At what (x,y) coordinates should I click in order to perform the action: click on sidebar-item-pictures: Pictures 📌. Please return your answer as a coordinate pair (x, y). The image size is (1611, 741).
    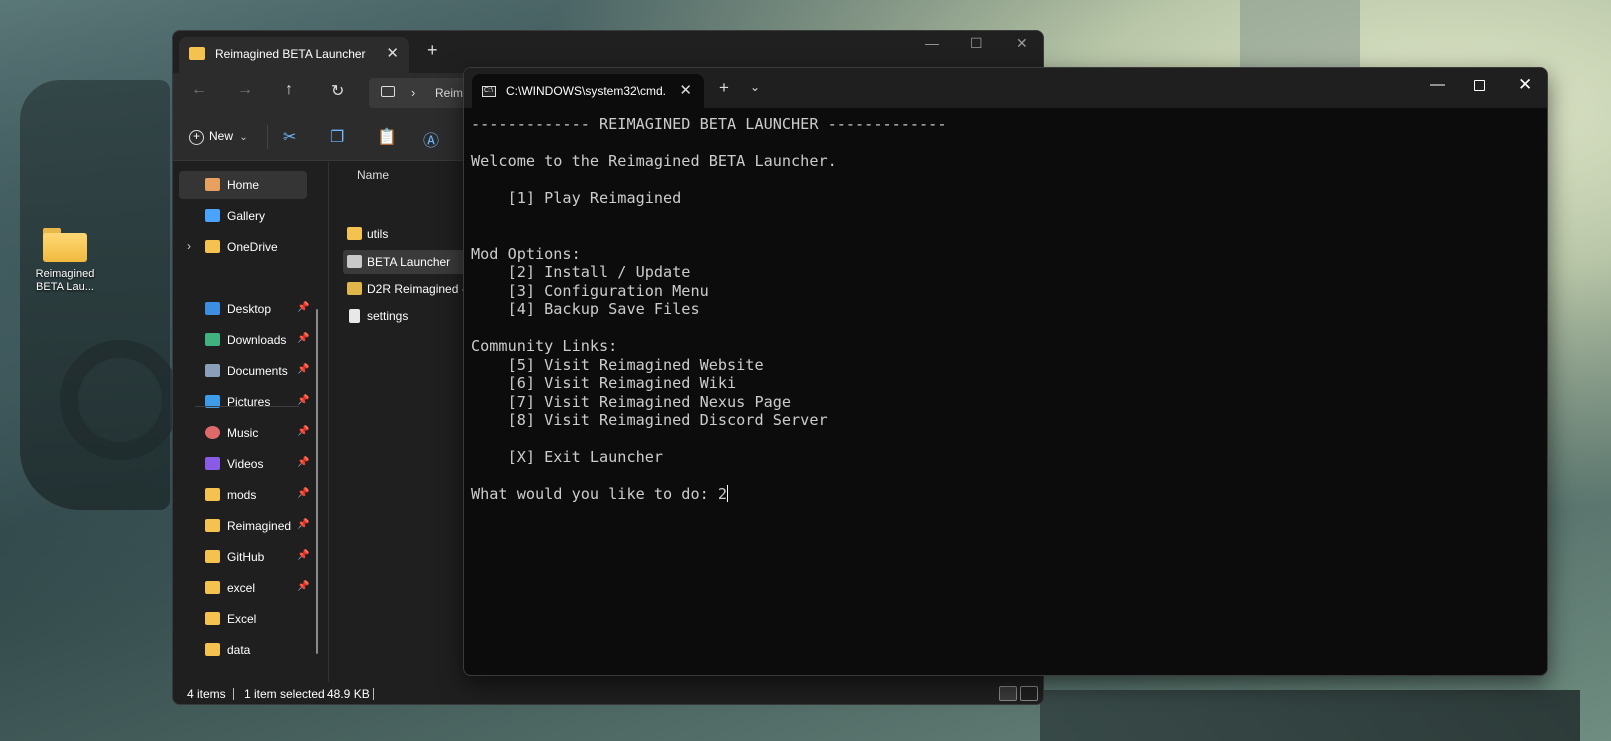
    Looking at the image, I should click on (244, 402).